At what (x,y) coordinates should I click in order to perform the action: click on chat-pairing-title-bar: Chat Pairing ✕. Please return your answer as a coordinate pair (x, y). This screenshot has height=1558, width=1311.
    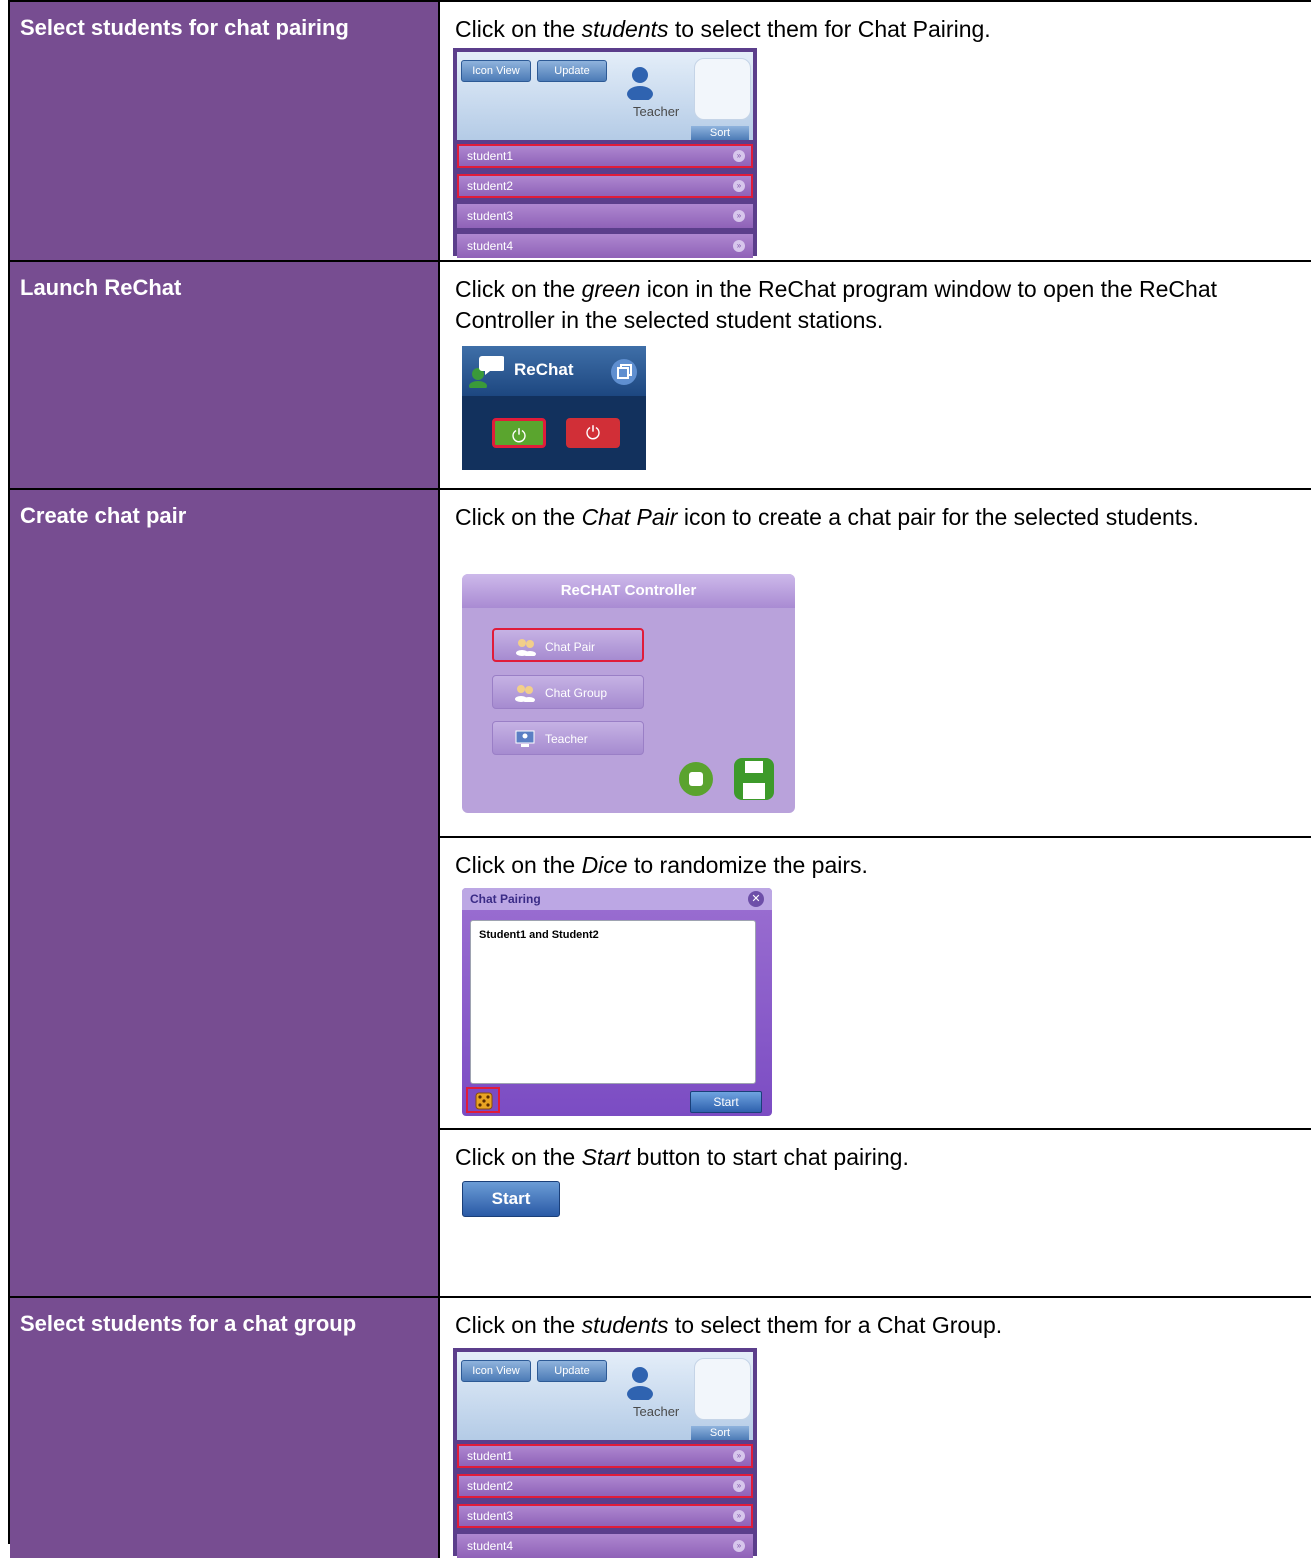
    Looking at the image, I should click on (617, 899).